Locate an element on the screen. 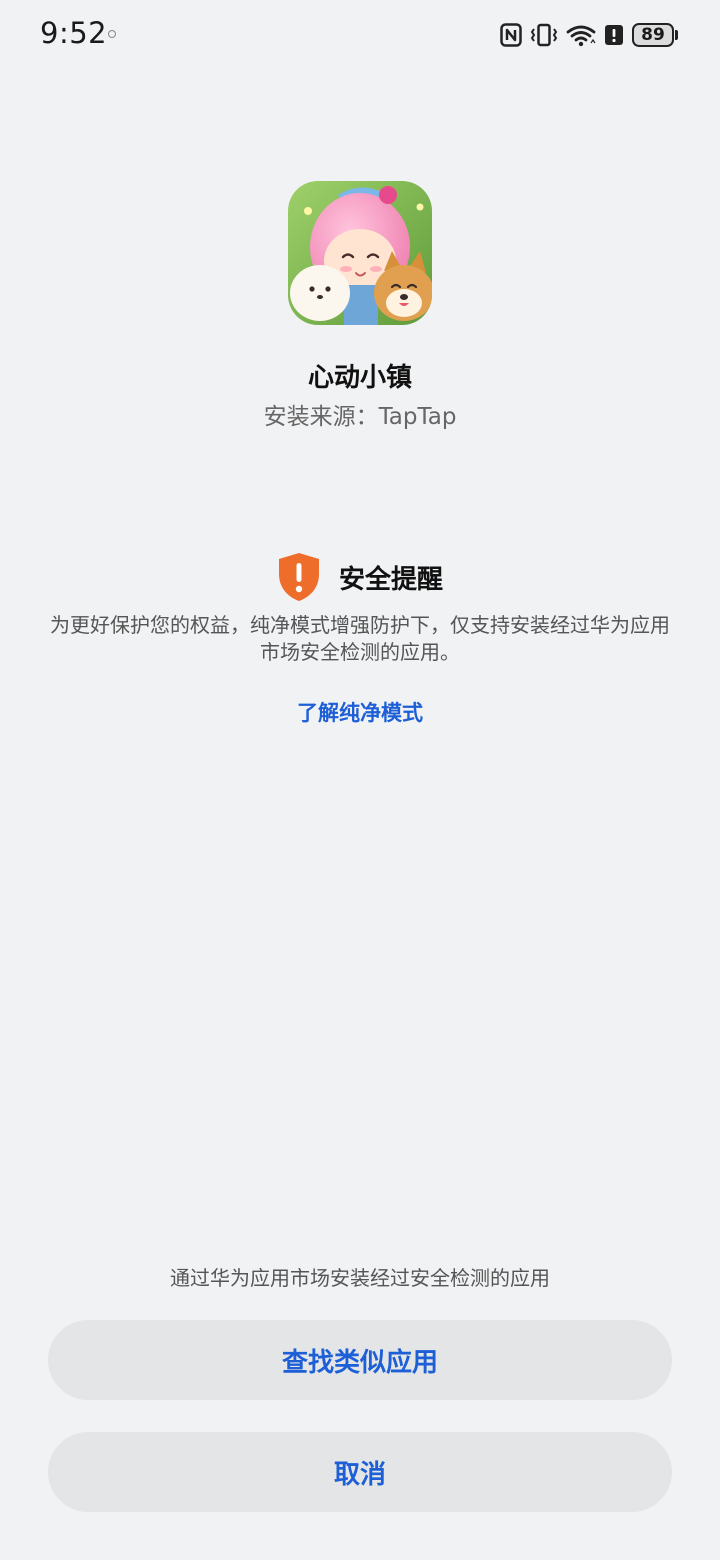 This screenshot has width=720, height=1560. battery-level: 89 is located at coordinates (653, 35).